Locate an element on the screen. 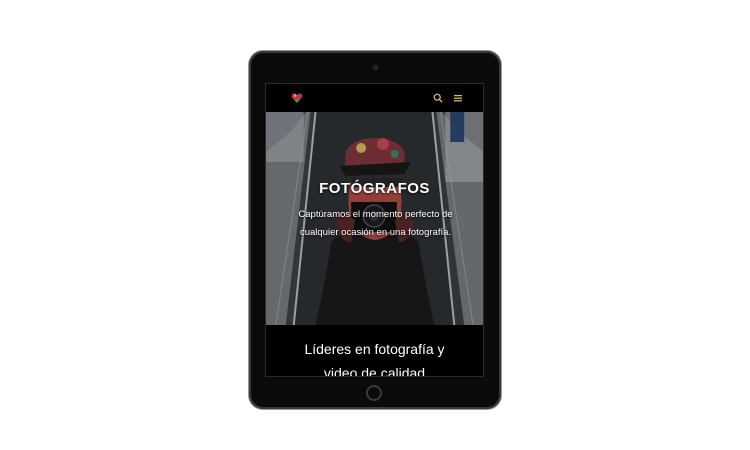 The height and width of the screenshot is (450, 750). home-button is located at coordinates (374, 393).